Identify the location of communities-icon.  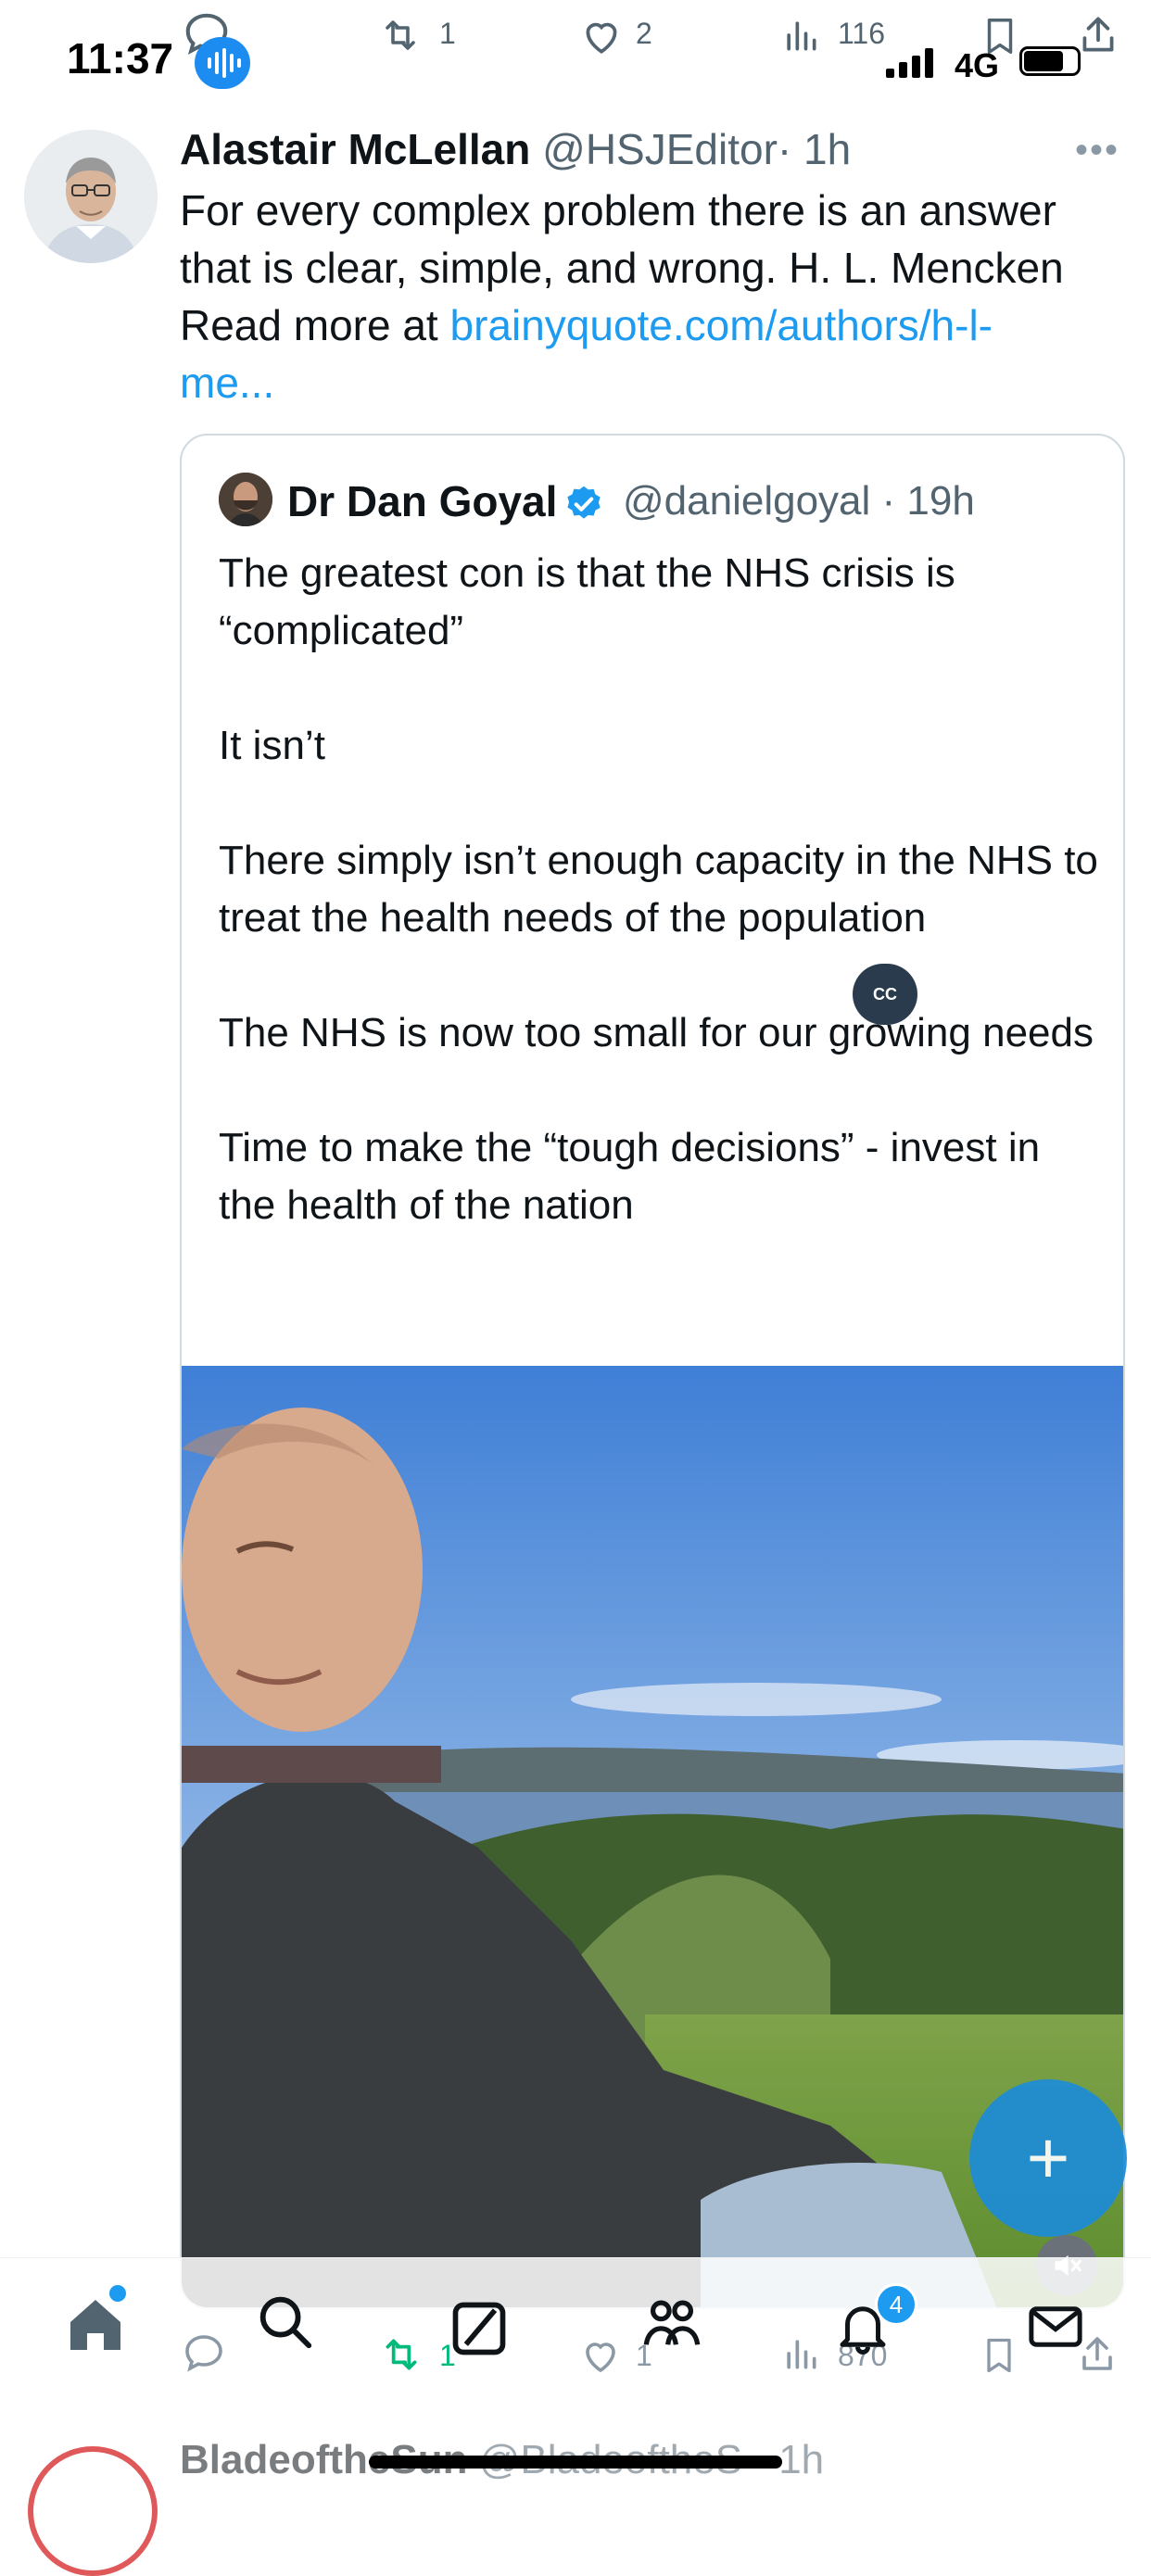
(672, 2323).